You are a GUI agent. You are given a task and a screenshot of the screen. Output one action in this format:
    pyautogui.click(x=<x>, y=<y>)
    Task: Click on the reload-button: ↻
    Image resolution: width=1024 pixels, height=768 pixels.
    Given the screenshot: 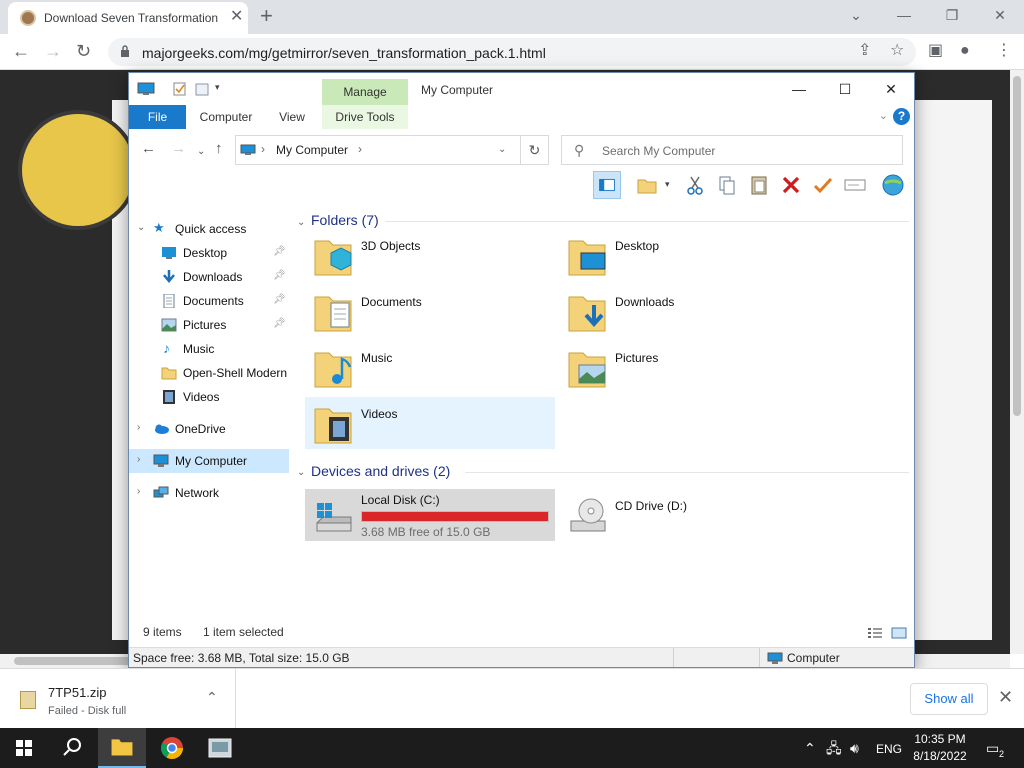 What is the action you would take?
    pyautogui.click(x=83, y=51)
    